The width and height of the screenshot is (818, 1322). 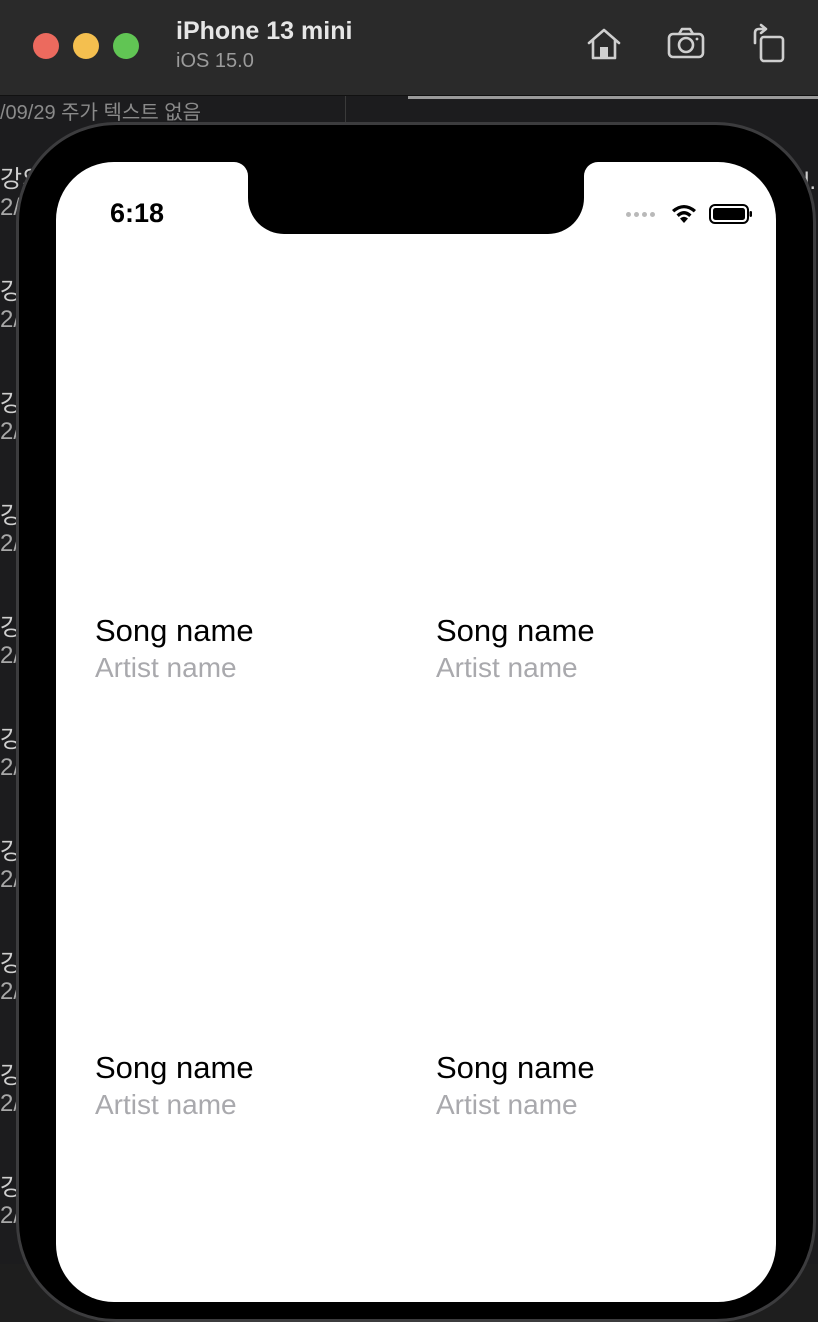 I want to click on background-divider, so click(x=613, y=97).